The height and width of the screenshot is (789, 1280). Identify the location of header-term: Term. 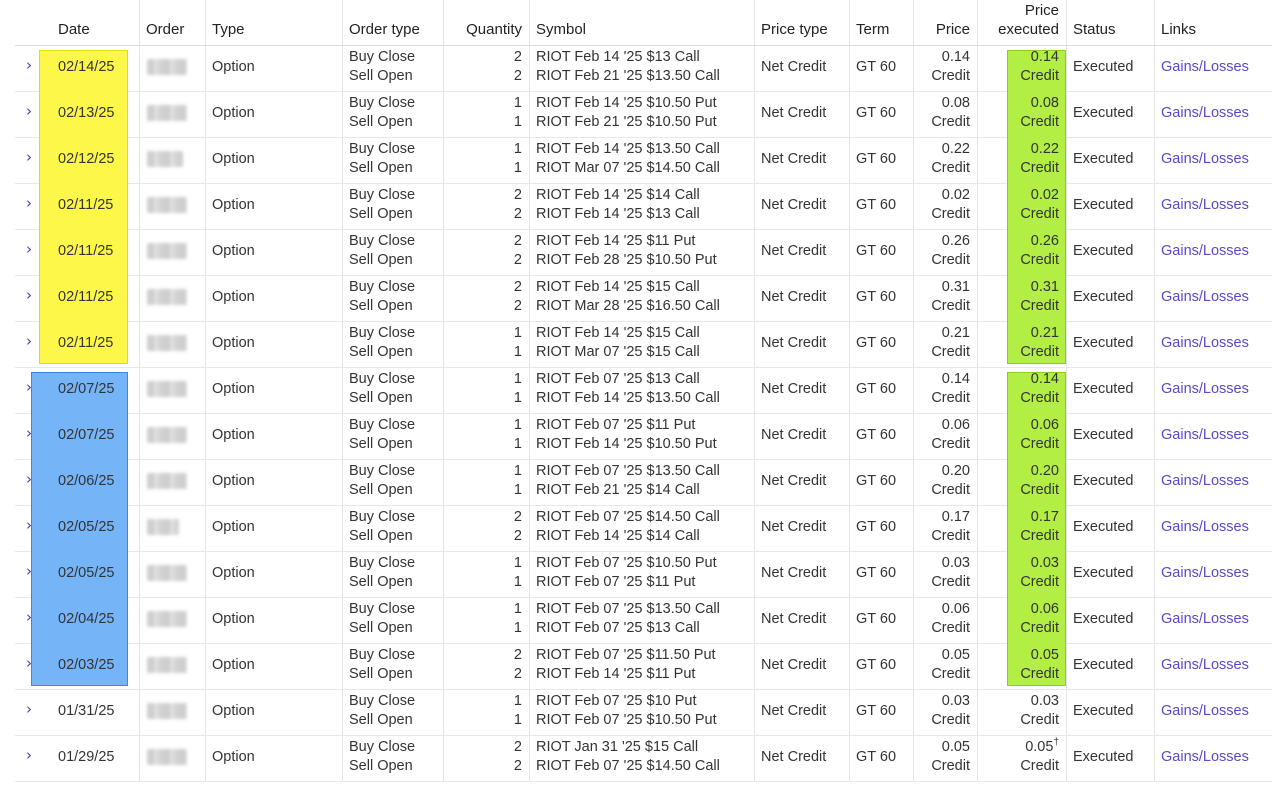
(872, 30).